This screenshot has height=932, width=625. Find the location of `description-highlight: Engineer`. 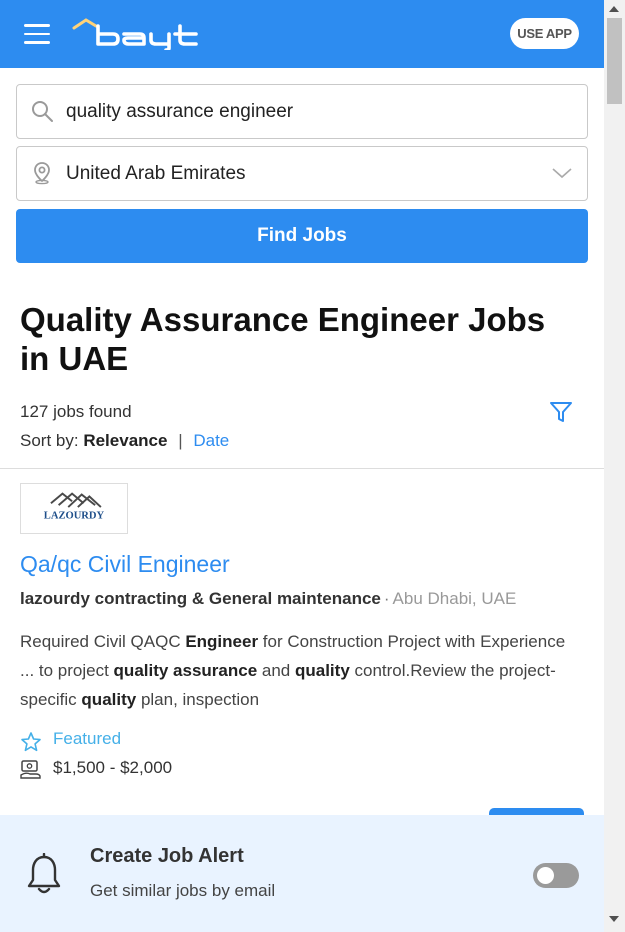

description-highlight: Engineer is located at coordinates (222, 641).